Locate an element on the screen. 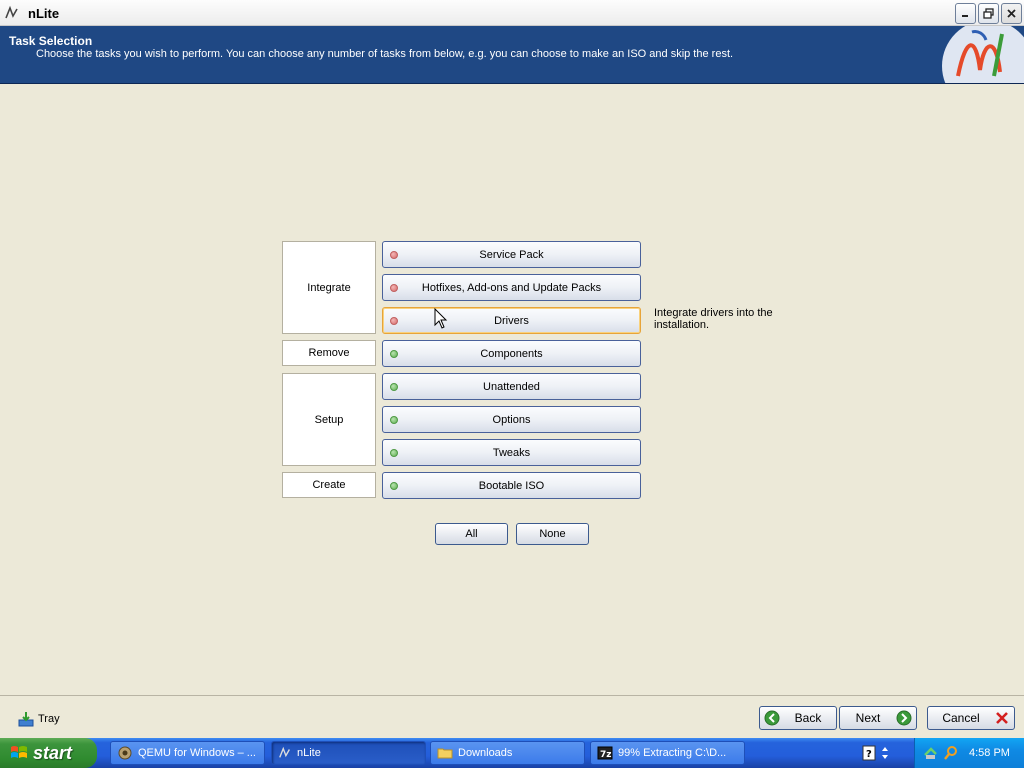 Image resolution: width=1024 pixels, height=768 pixels. next-button: Next is located at coordinates (878, 718).